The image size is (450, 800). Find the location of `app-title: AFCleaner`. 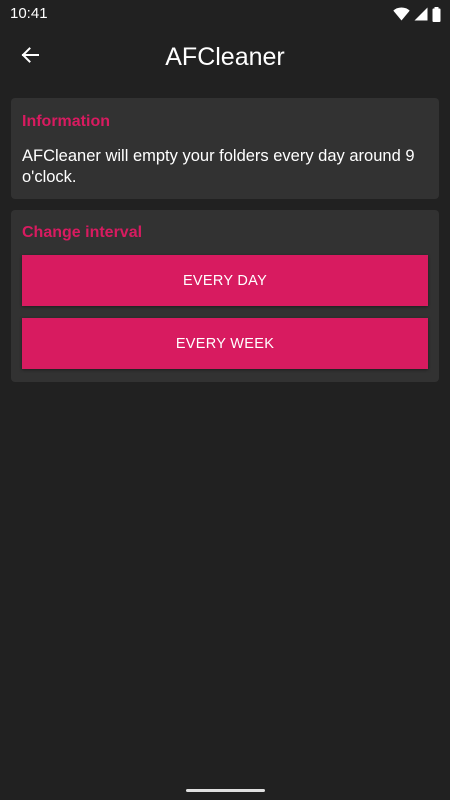

app-title: AFCleaner is located at coordinates (225, 57).